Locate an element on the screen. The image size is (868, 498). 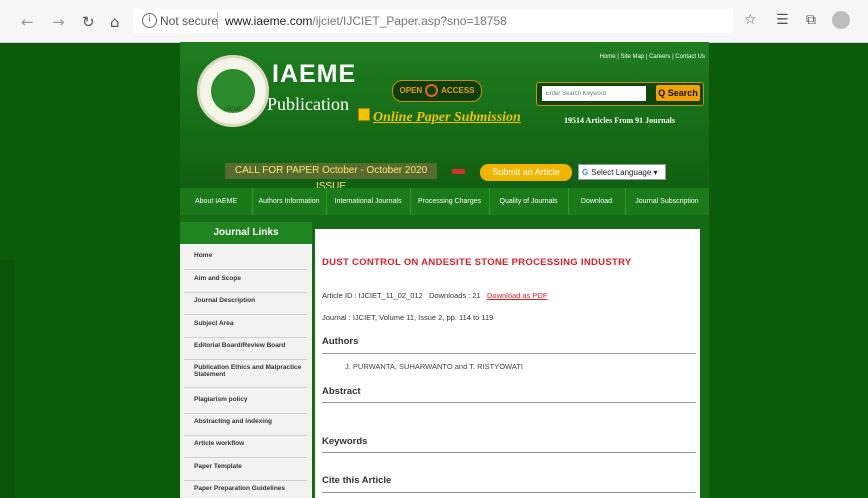
iaeme-logo: IAEME is located at coordinates (233, 91).